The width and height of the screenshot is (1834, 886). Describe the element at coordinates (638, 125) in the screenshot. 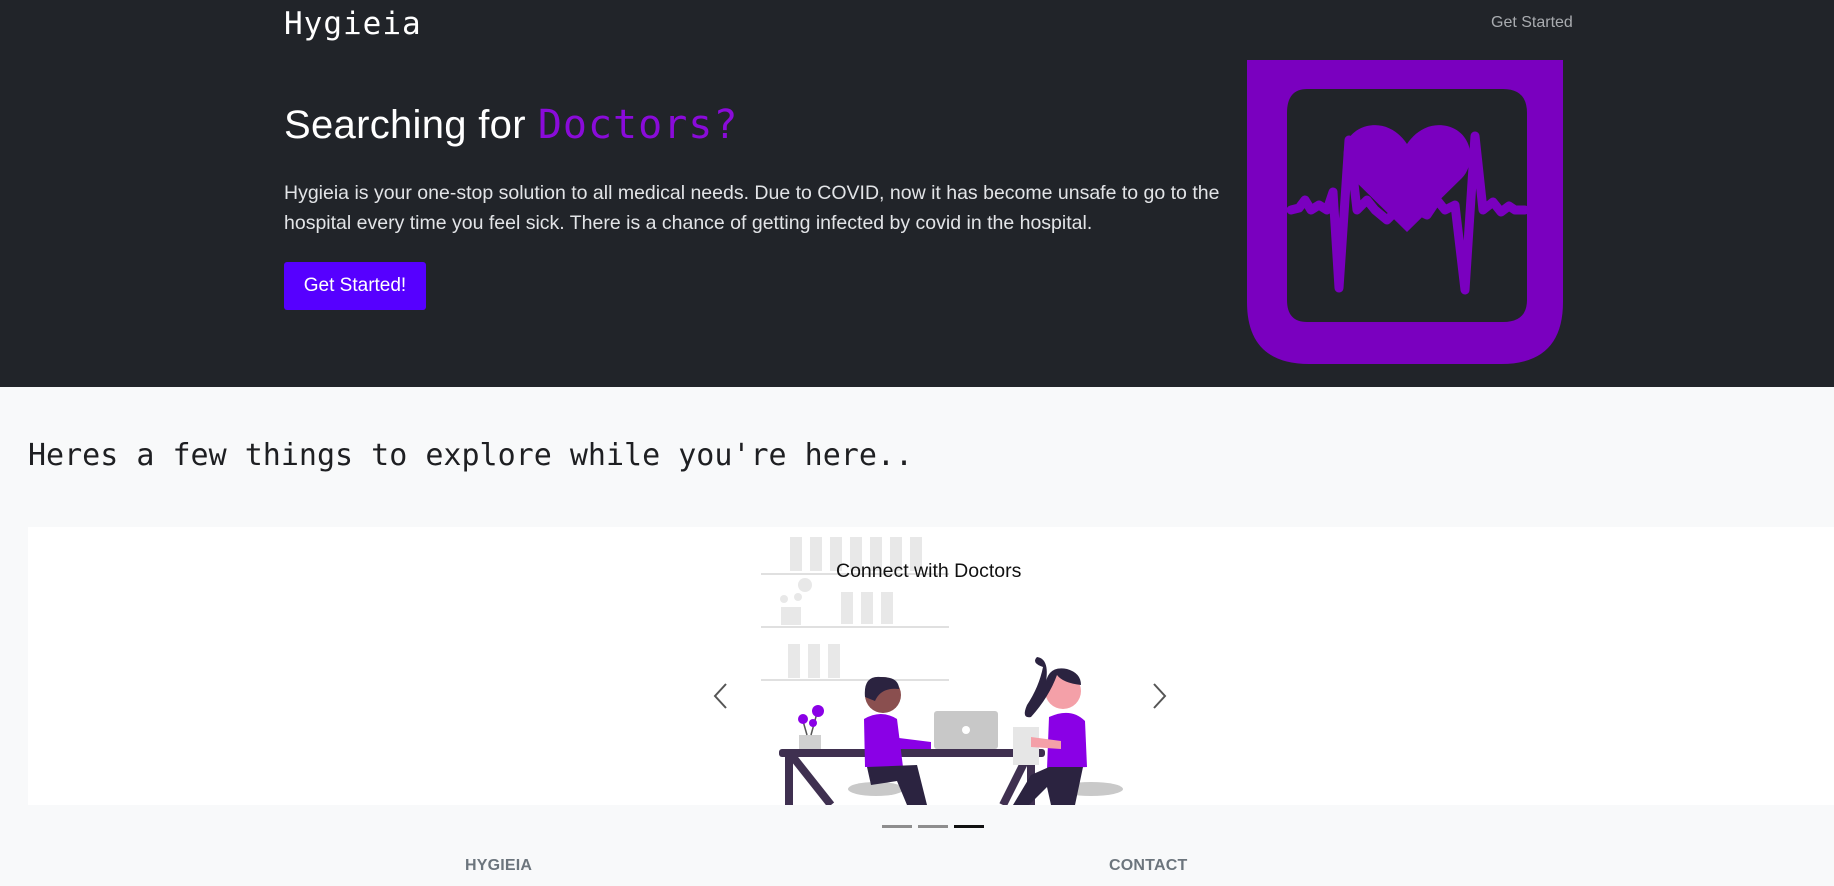

I see `hero-title-accent: Doctors?` at that location.